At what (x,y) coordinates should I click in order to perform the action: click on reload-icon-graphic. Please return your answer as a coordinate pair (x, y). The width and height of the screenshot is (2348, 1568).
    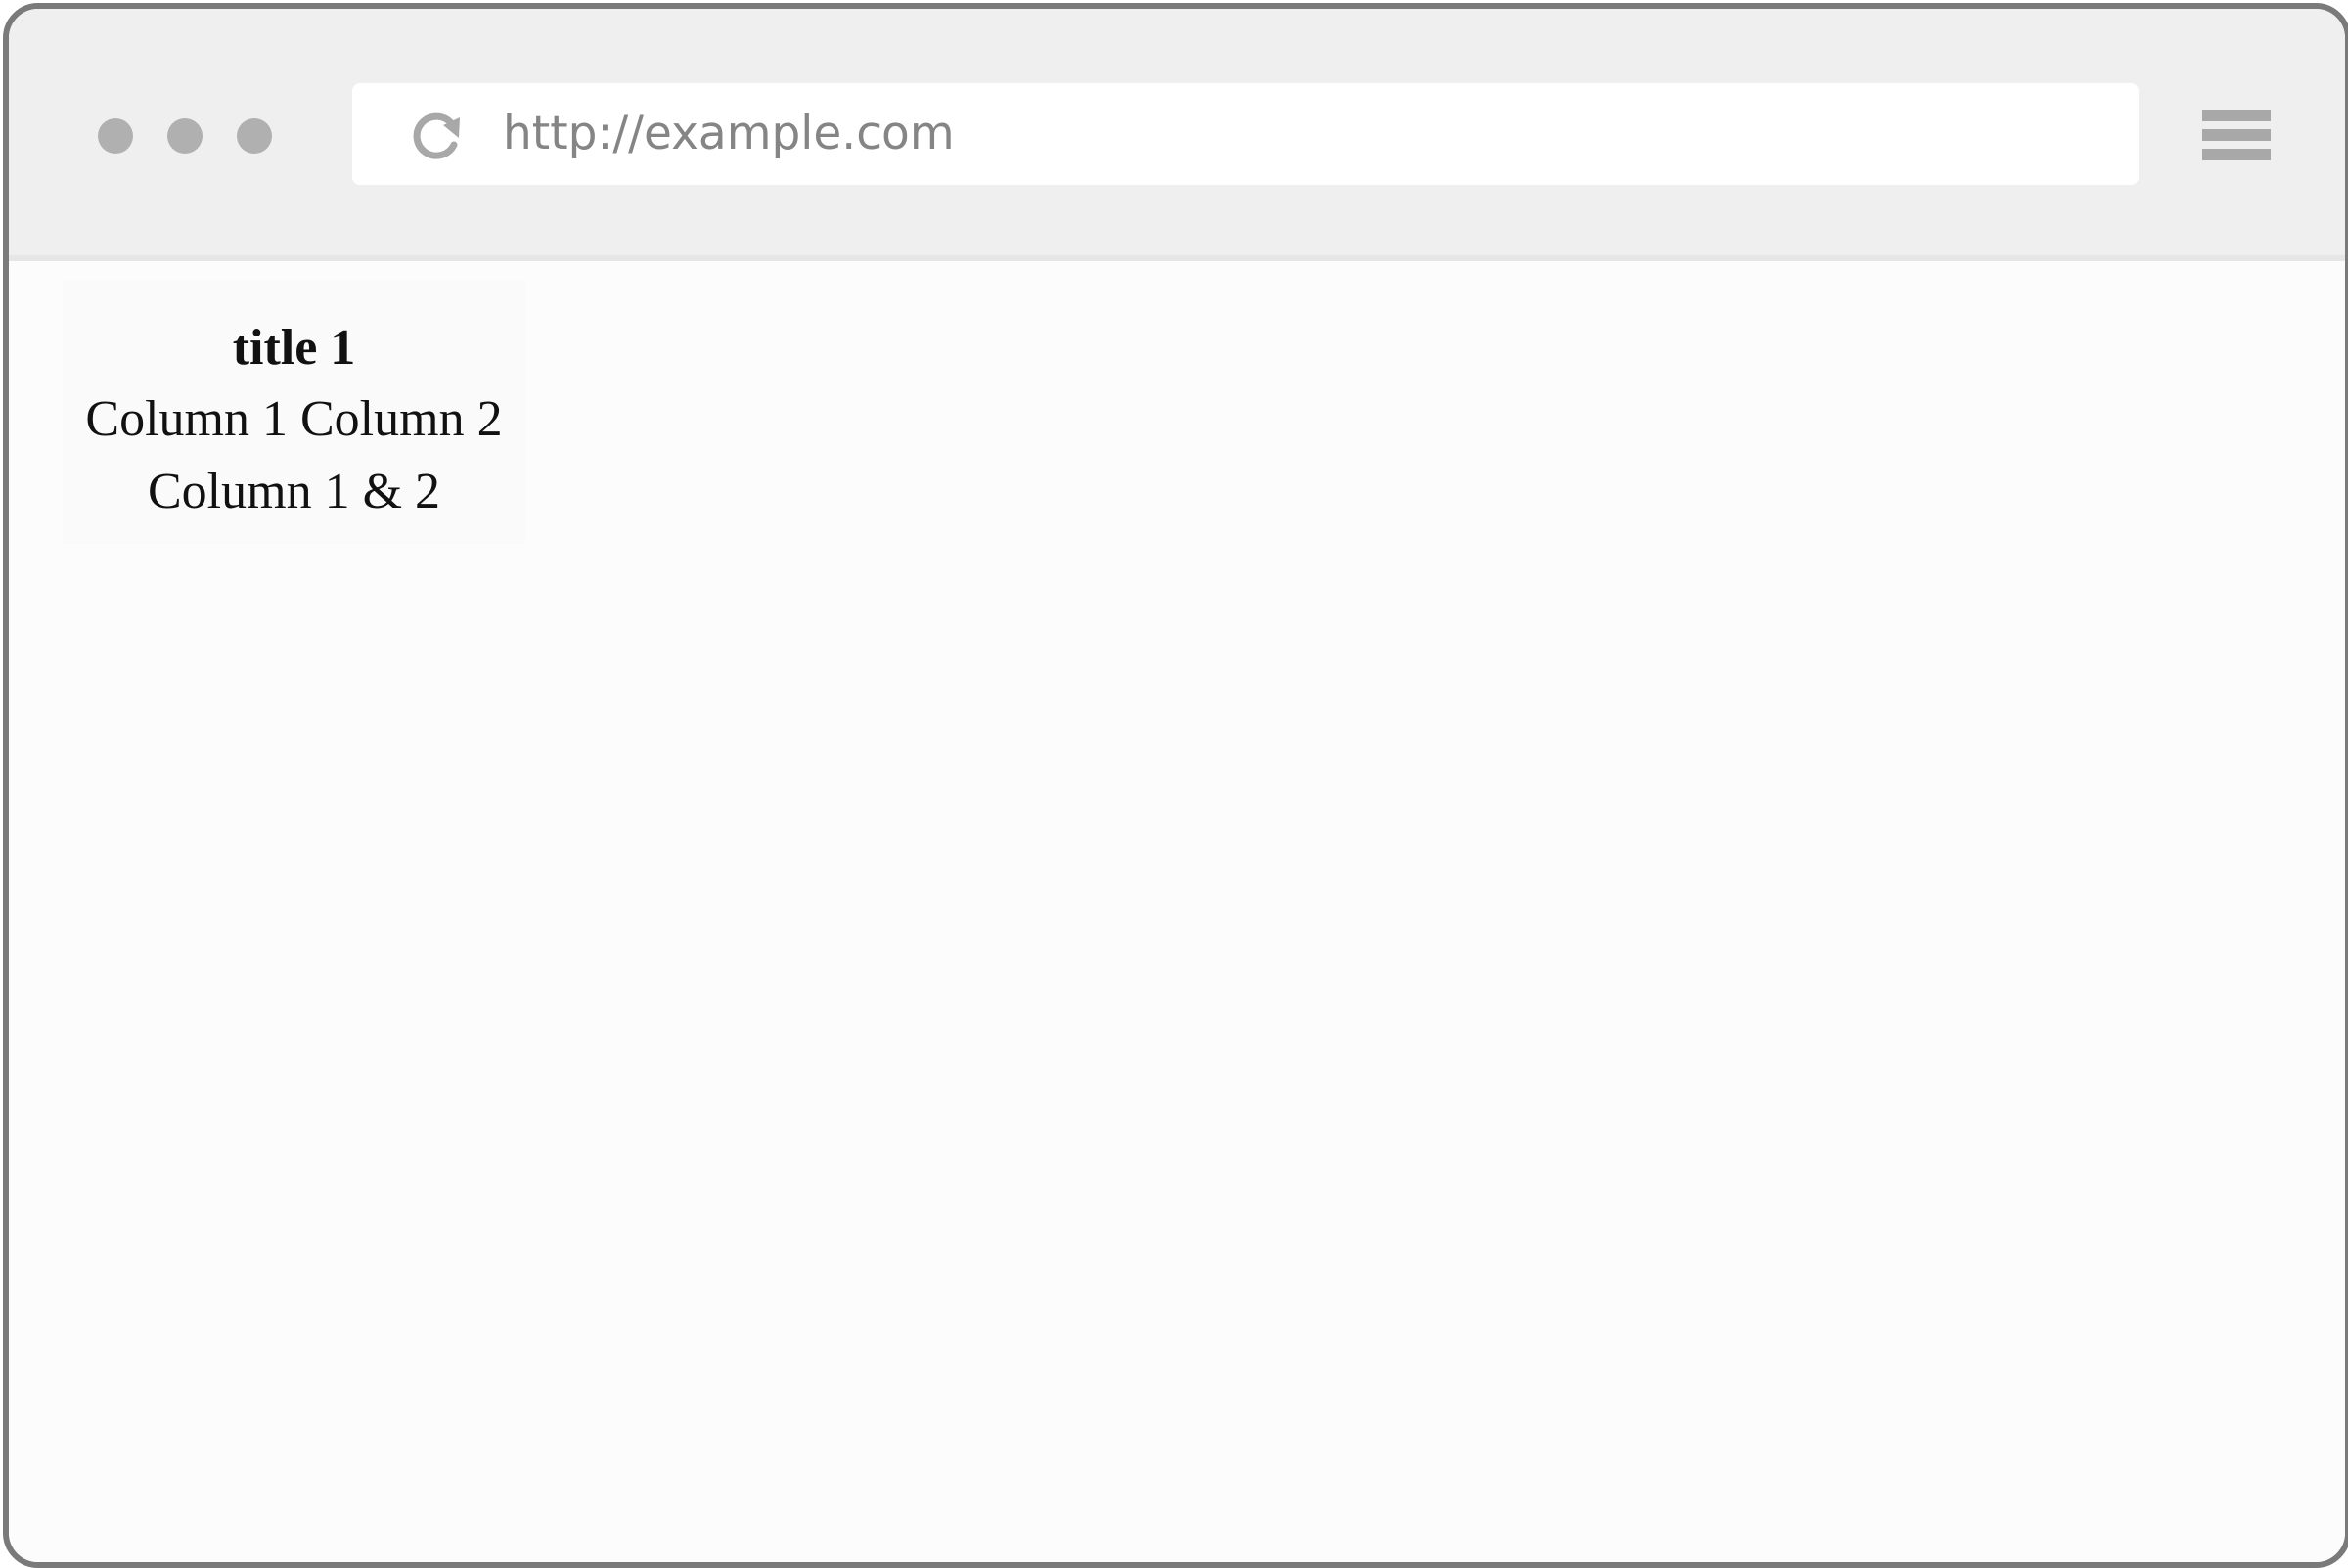
    Looking at the image, I should click on (436, 135).